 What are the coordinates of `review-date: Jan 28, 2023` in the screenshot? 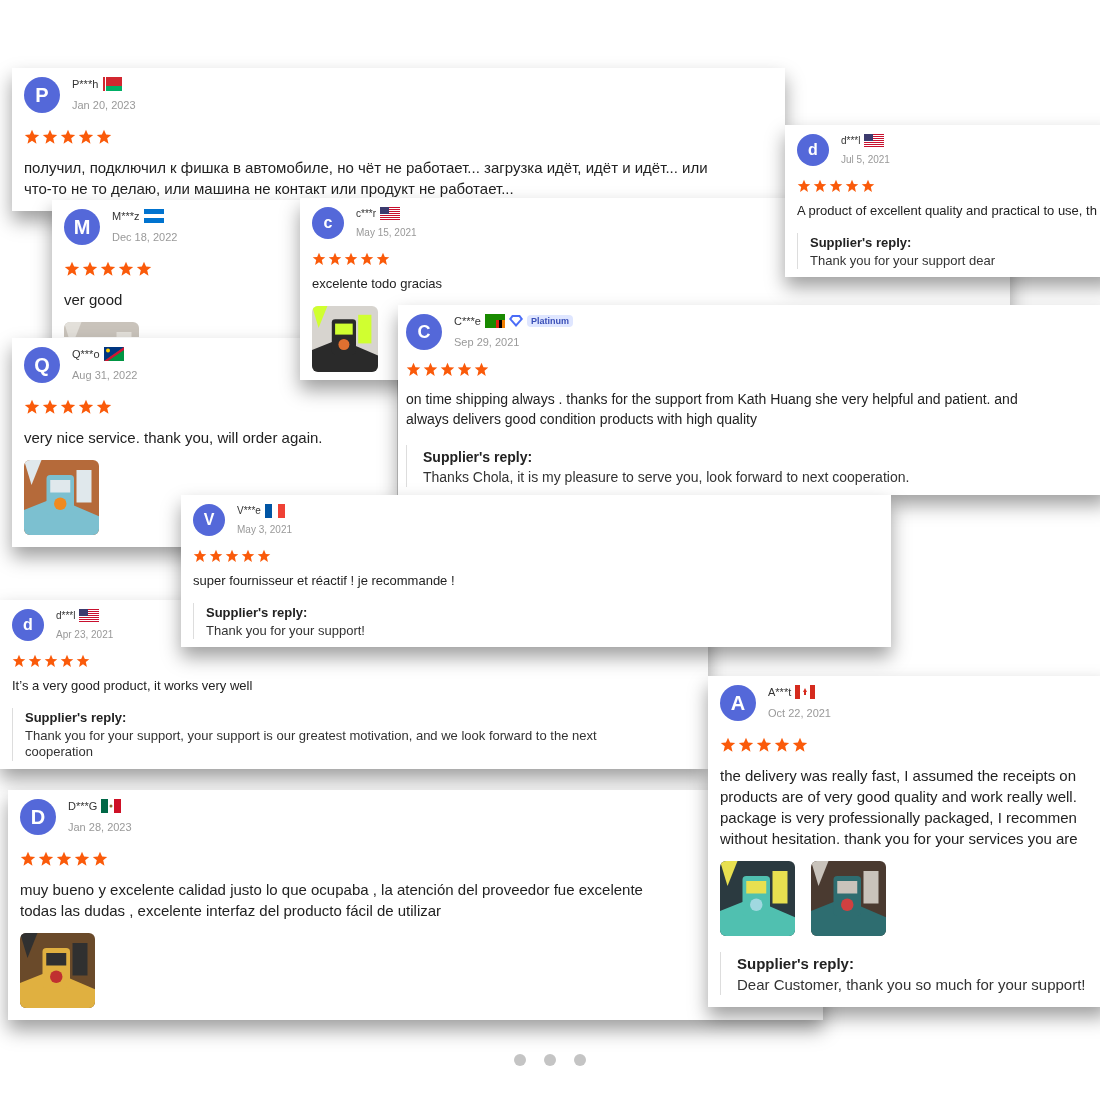 It's located at (100, 827).